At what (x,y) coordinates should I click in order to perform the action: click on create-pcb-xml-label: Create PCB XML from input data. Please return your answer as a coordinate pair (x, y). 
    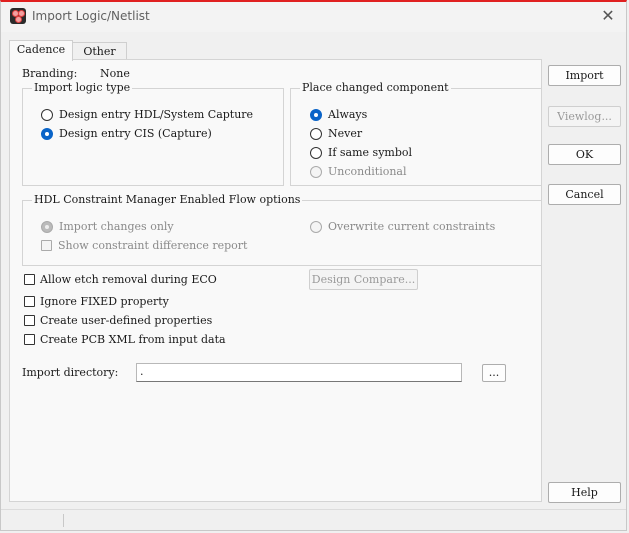
    Looking at the image, I should click on (133, 339).